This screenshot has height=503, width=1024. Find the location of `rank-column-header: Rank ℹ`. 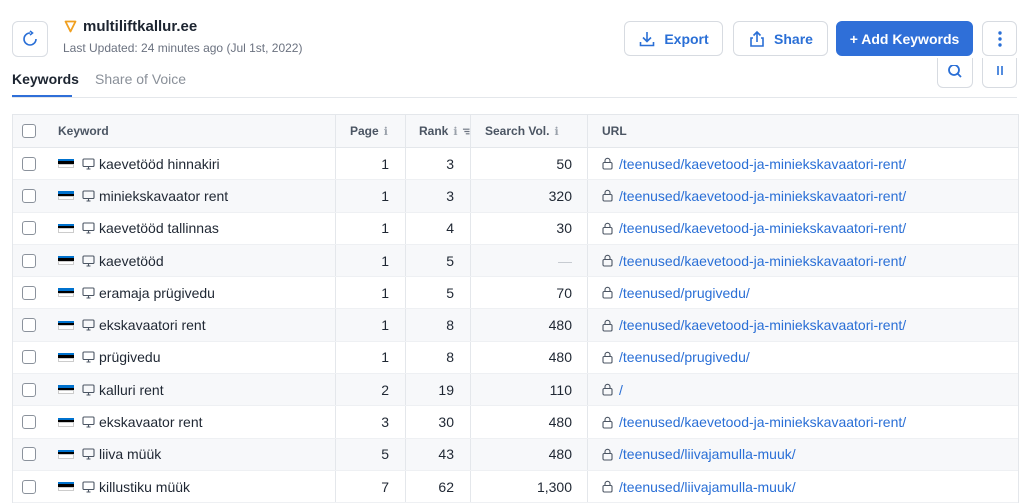

rank-column-header: Rank ℹ is located at coordinates (437, 131).